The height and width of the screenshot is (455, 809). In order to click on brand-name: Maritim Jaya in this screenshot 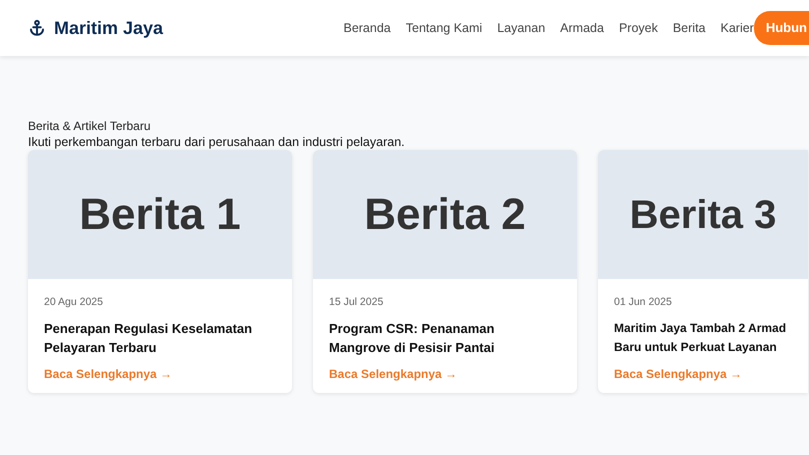, I will do `click(109, 28)`.